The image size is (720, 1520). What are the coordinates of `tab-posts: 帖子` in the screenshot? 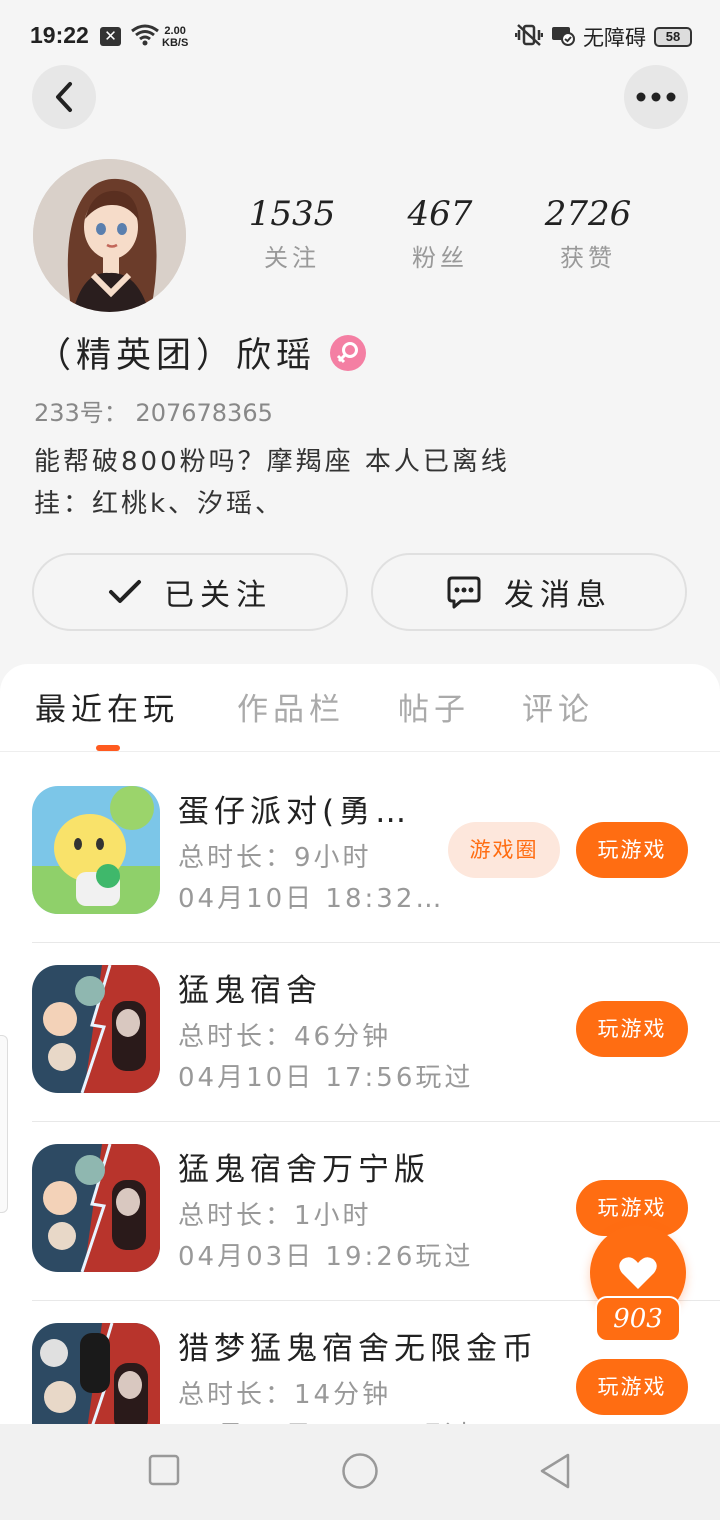 It's located at (434, 706).